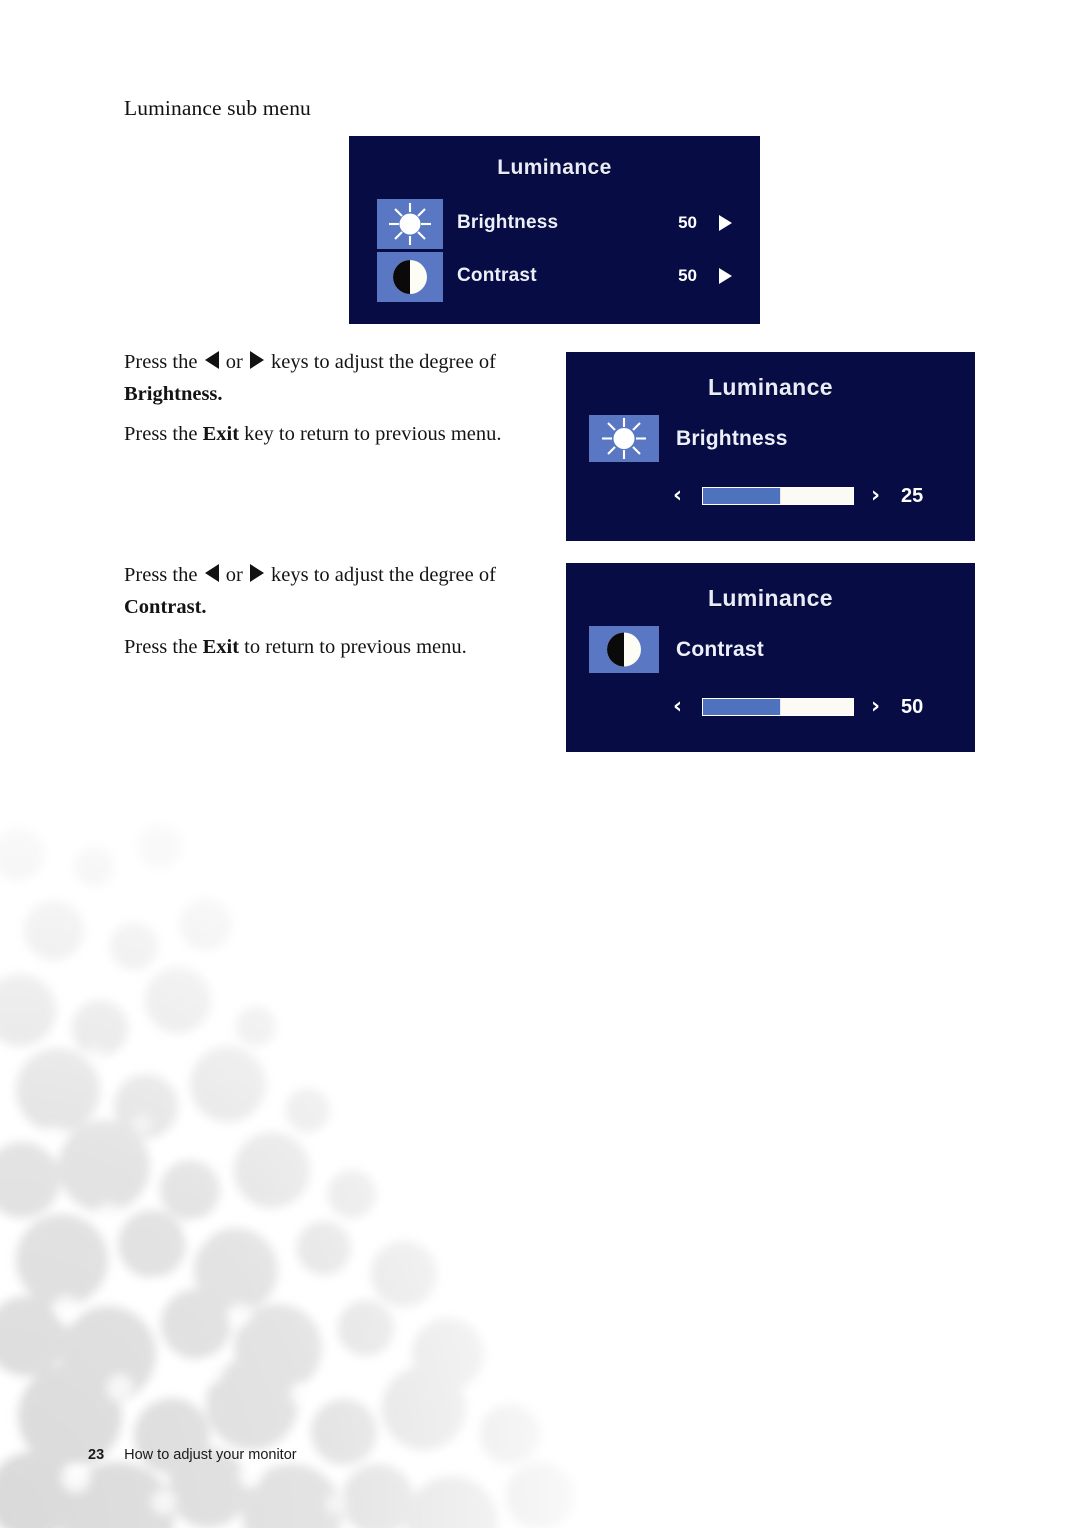  I want to click on osd-luminance-menu-panel: Luminance Brightness 50 Contrast 50, so click(554, 230).